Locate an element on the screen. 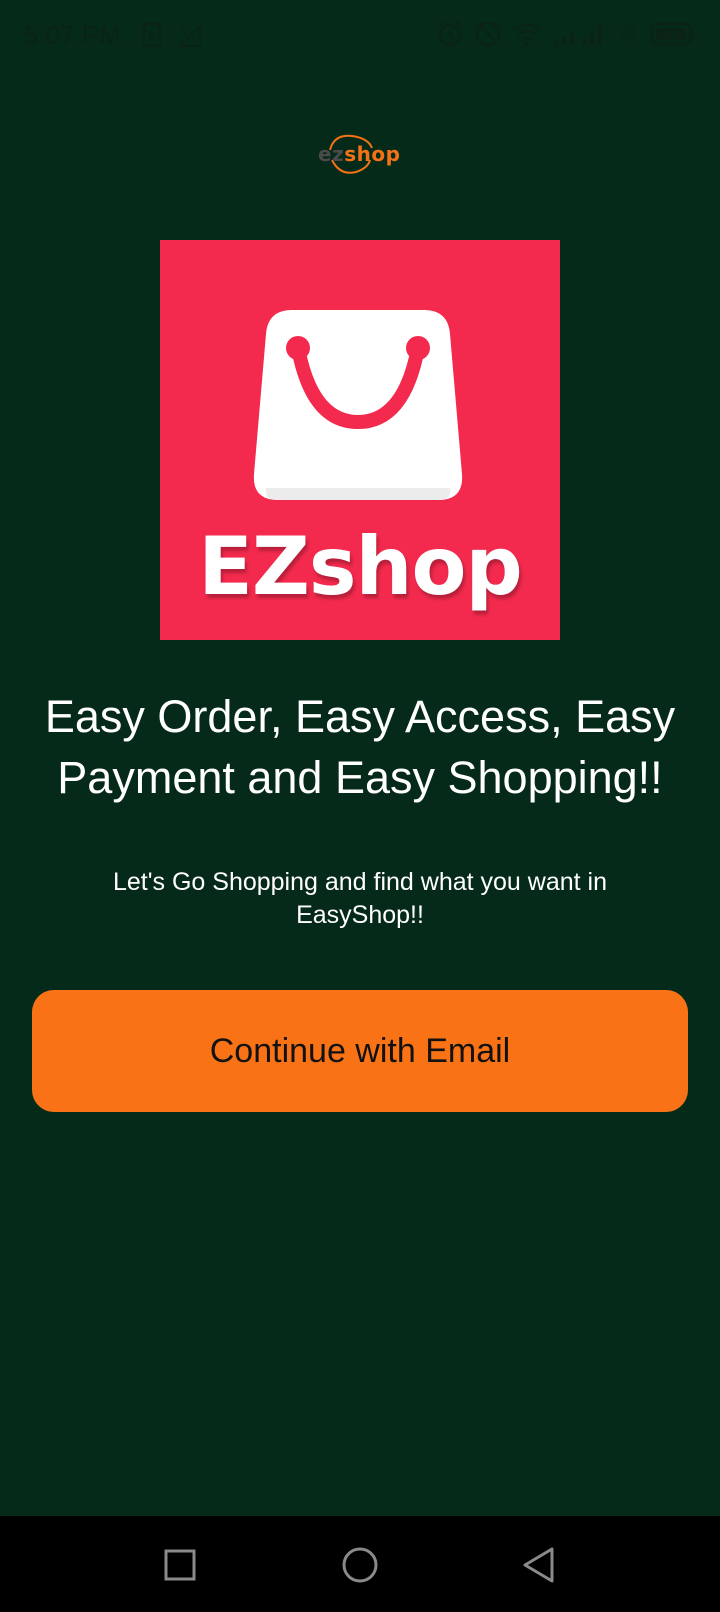 The height and width of the screenshot is (1612, 720). status-icons-left: ? is located at coordinates (172, 35).